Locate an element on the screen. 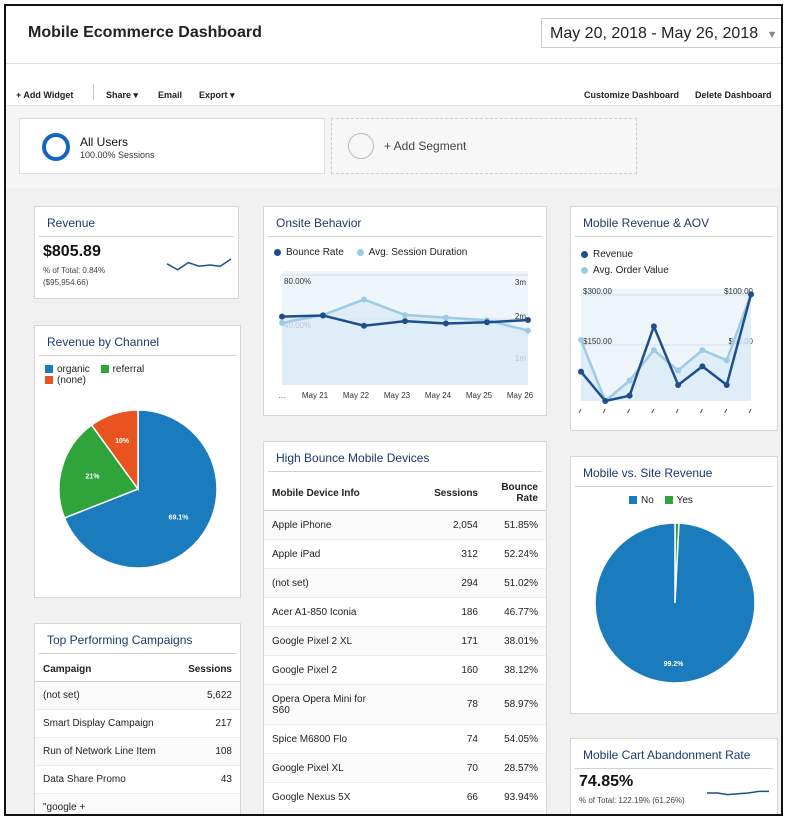  y-tick-label: $150.00 is located at coordinates (597, 341).